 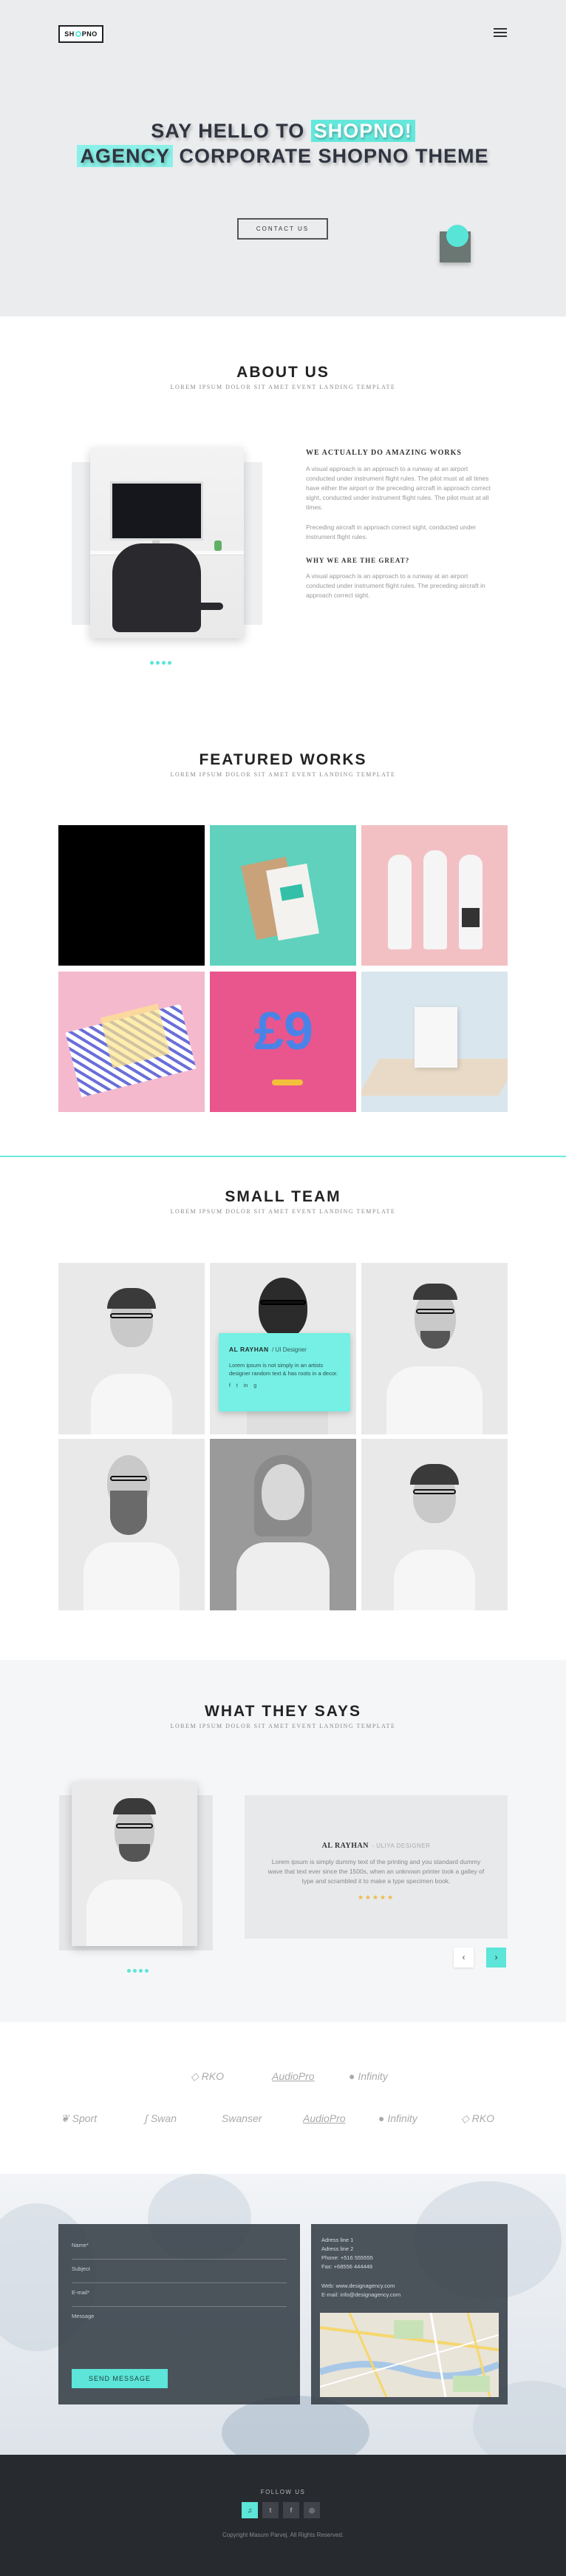 What do you see at coordinates (283, 1711) in the screenshot?
I see `testimonials-title: WHAT THEY SAYS` at bounding box center [283, 1711].